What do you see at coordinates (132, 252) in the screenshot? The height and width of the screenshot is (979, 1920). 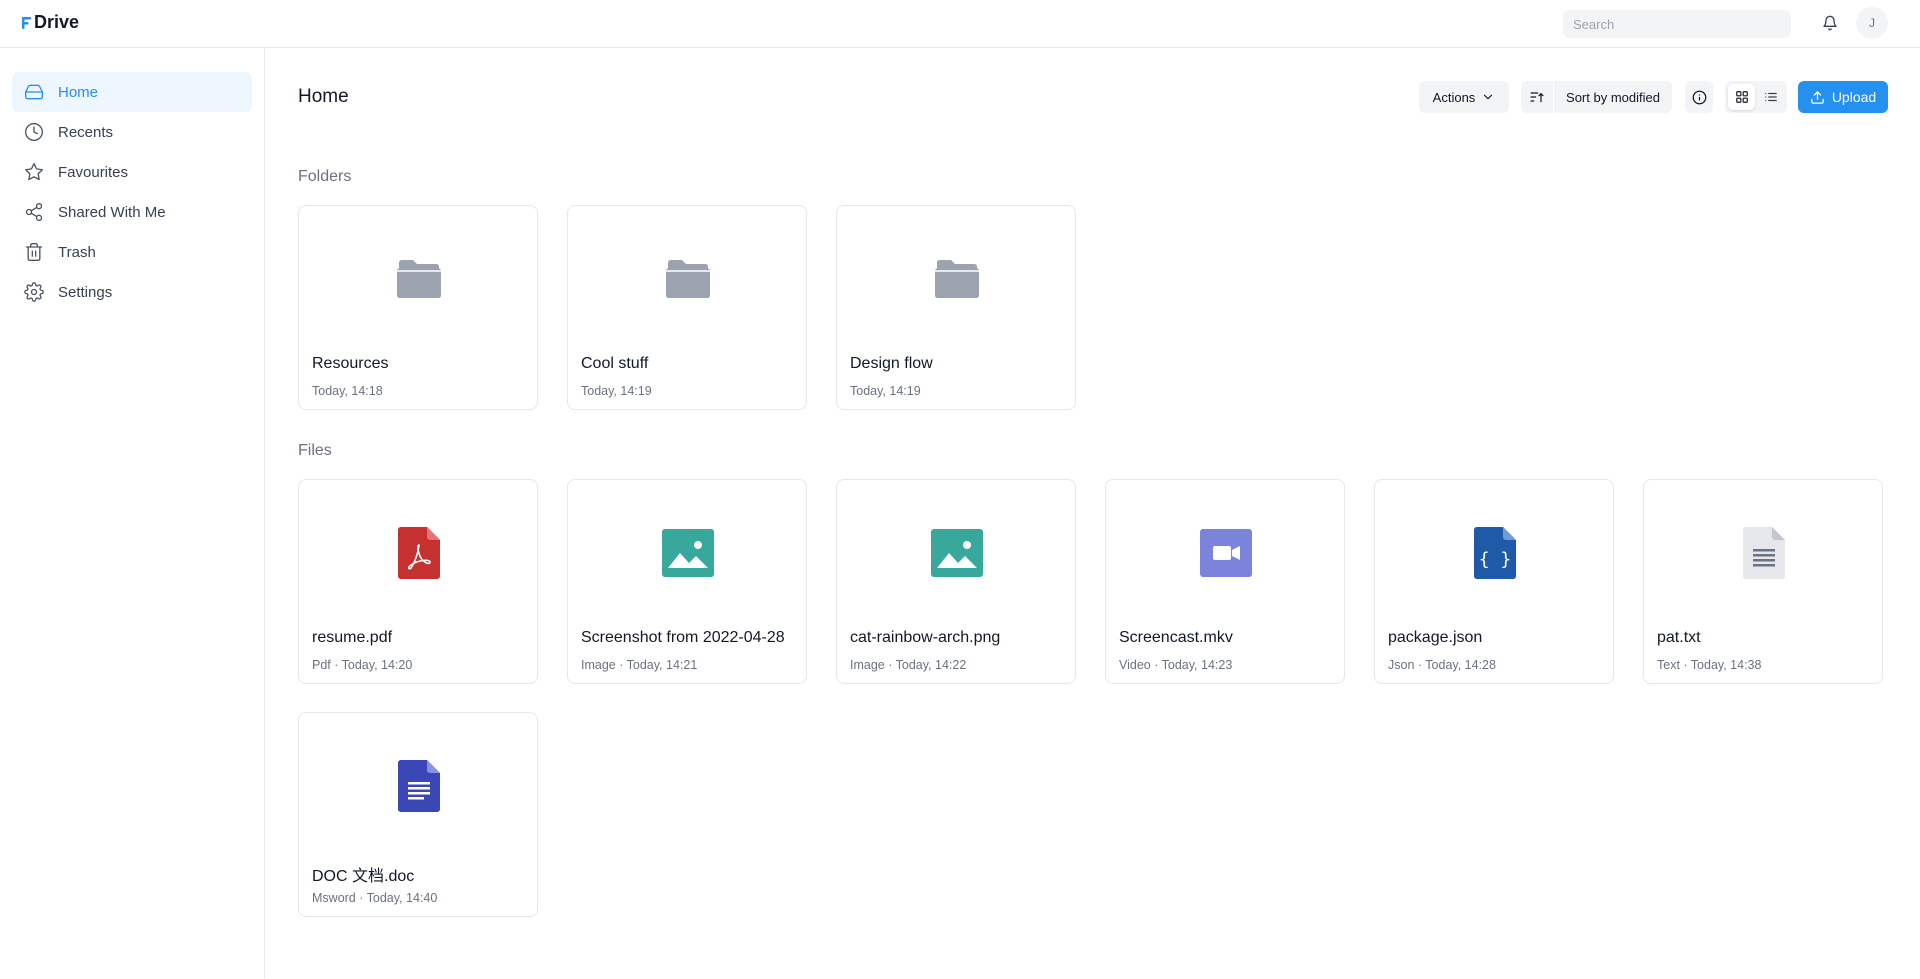 I see `sidebar-item-trash: Trash` at bounding box center [132, 252].